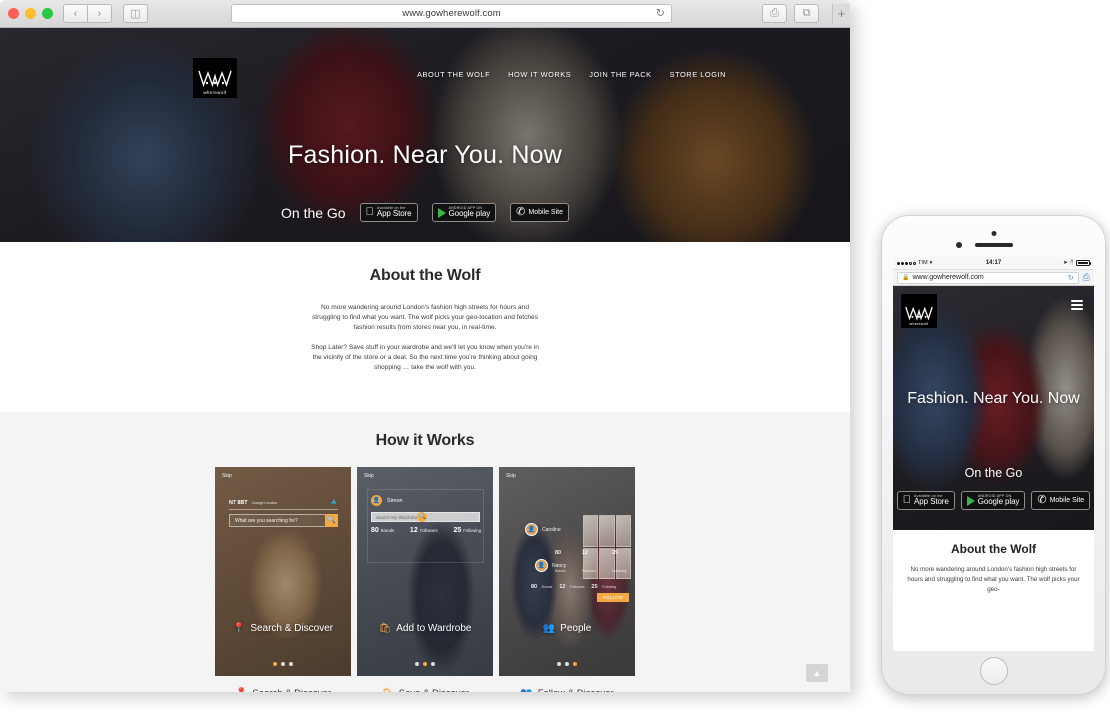 This screenshot has height=712, width=1110. I want to click on search-field: What are you searching for? 🔍, so click(283, 520).